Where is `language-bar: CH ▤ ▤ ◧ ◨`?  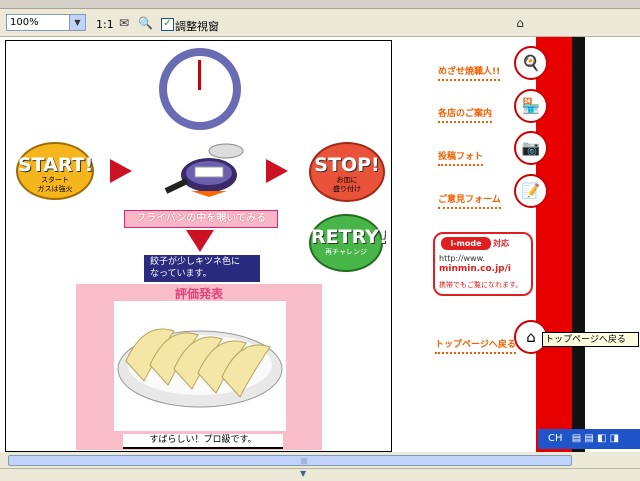 language-bar: CH ▤ ▤ ◧ ◨ is located at coordinates (589, 439).